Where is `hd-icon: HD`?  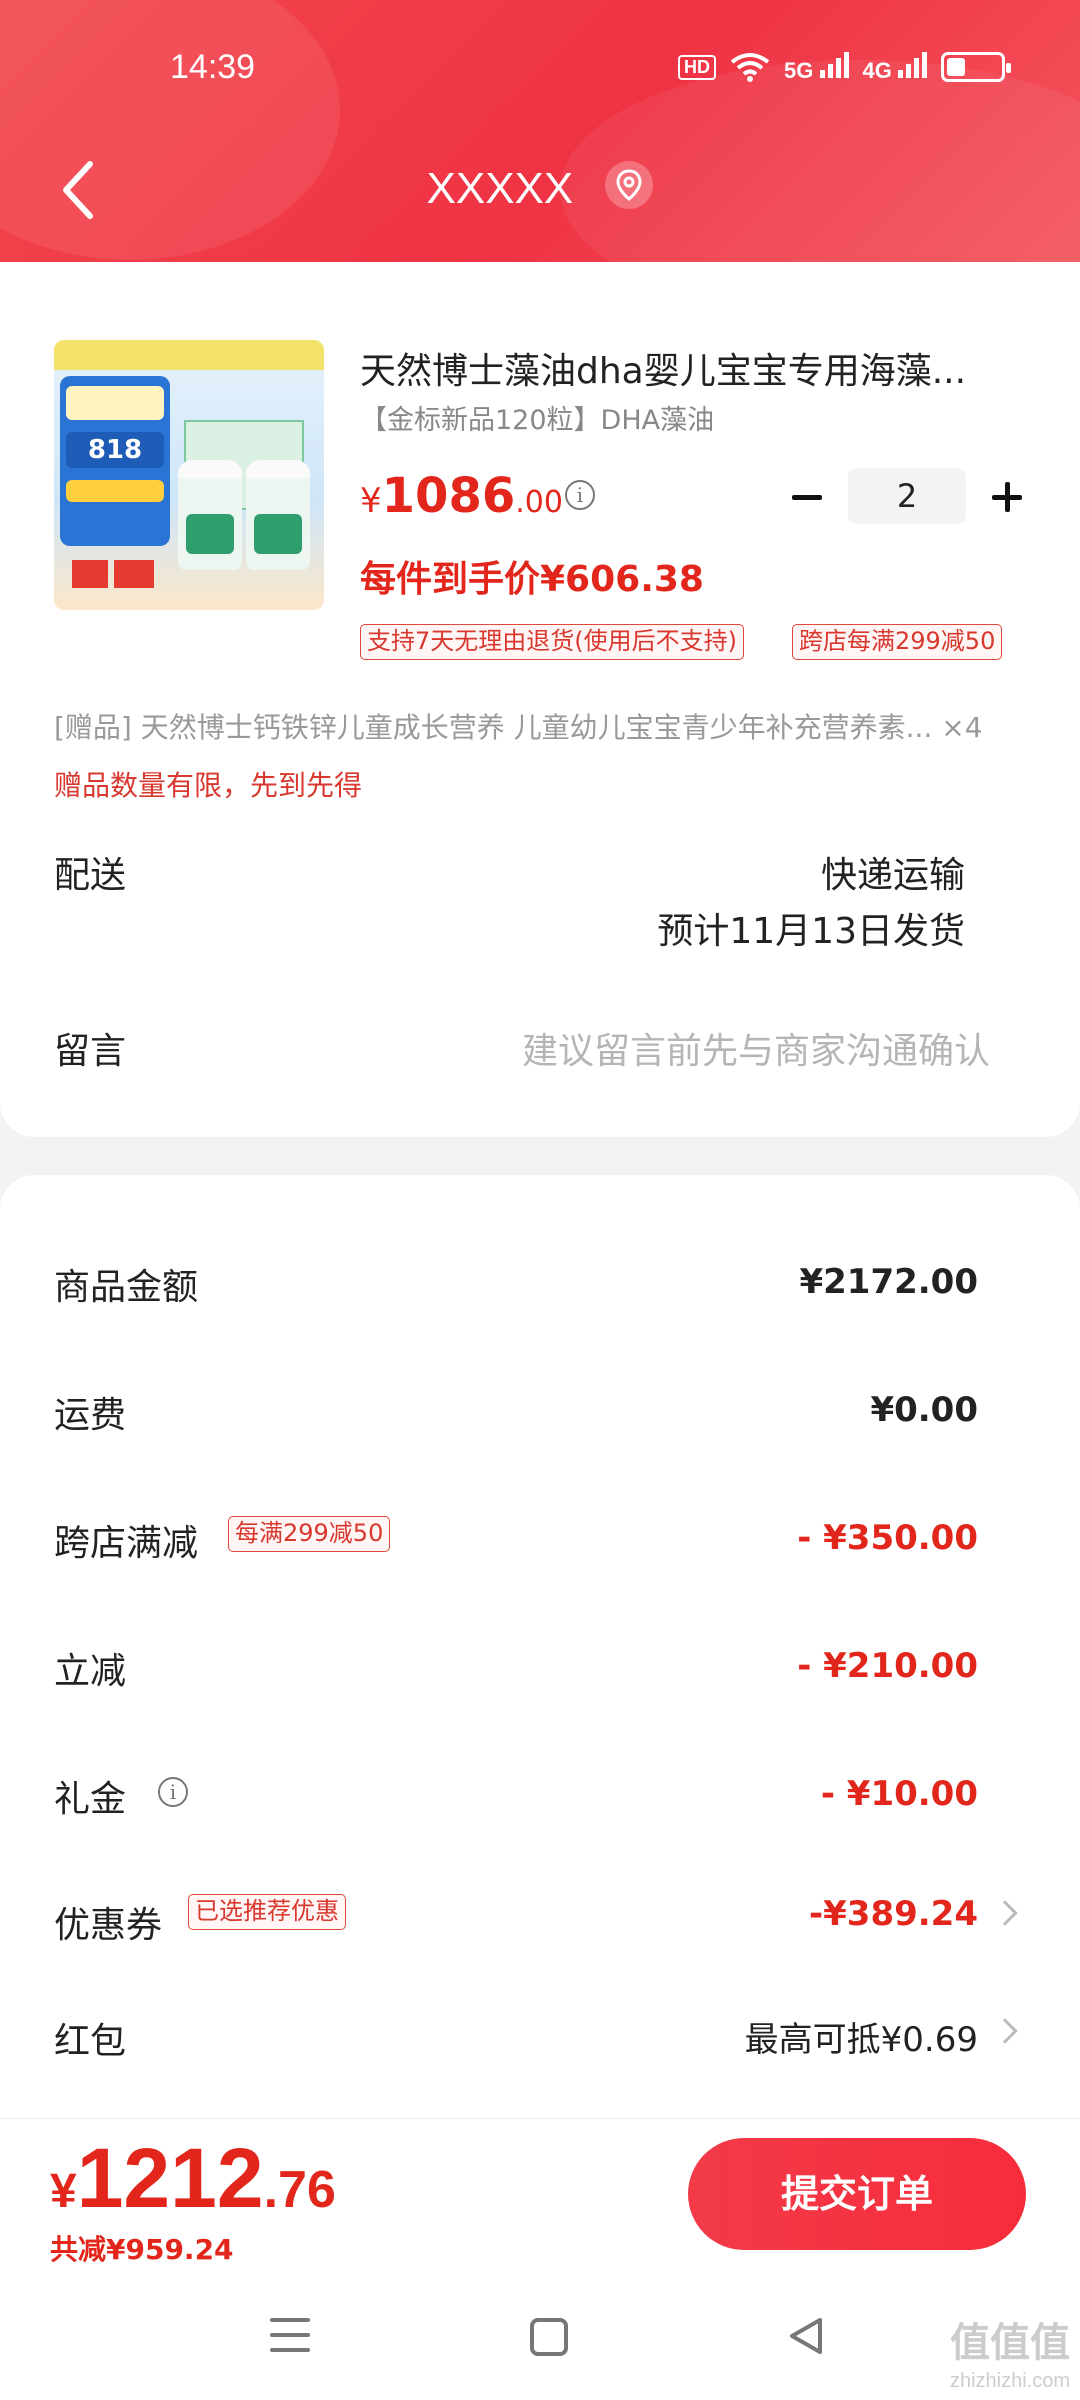
hd-icon: HD is located at coordinates (697, 67).